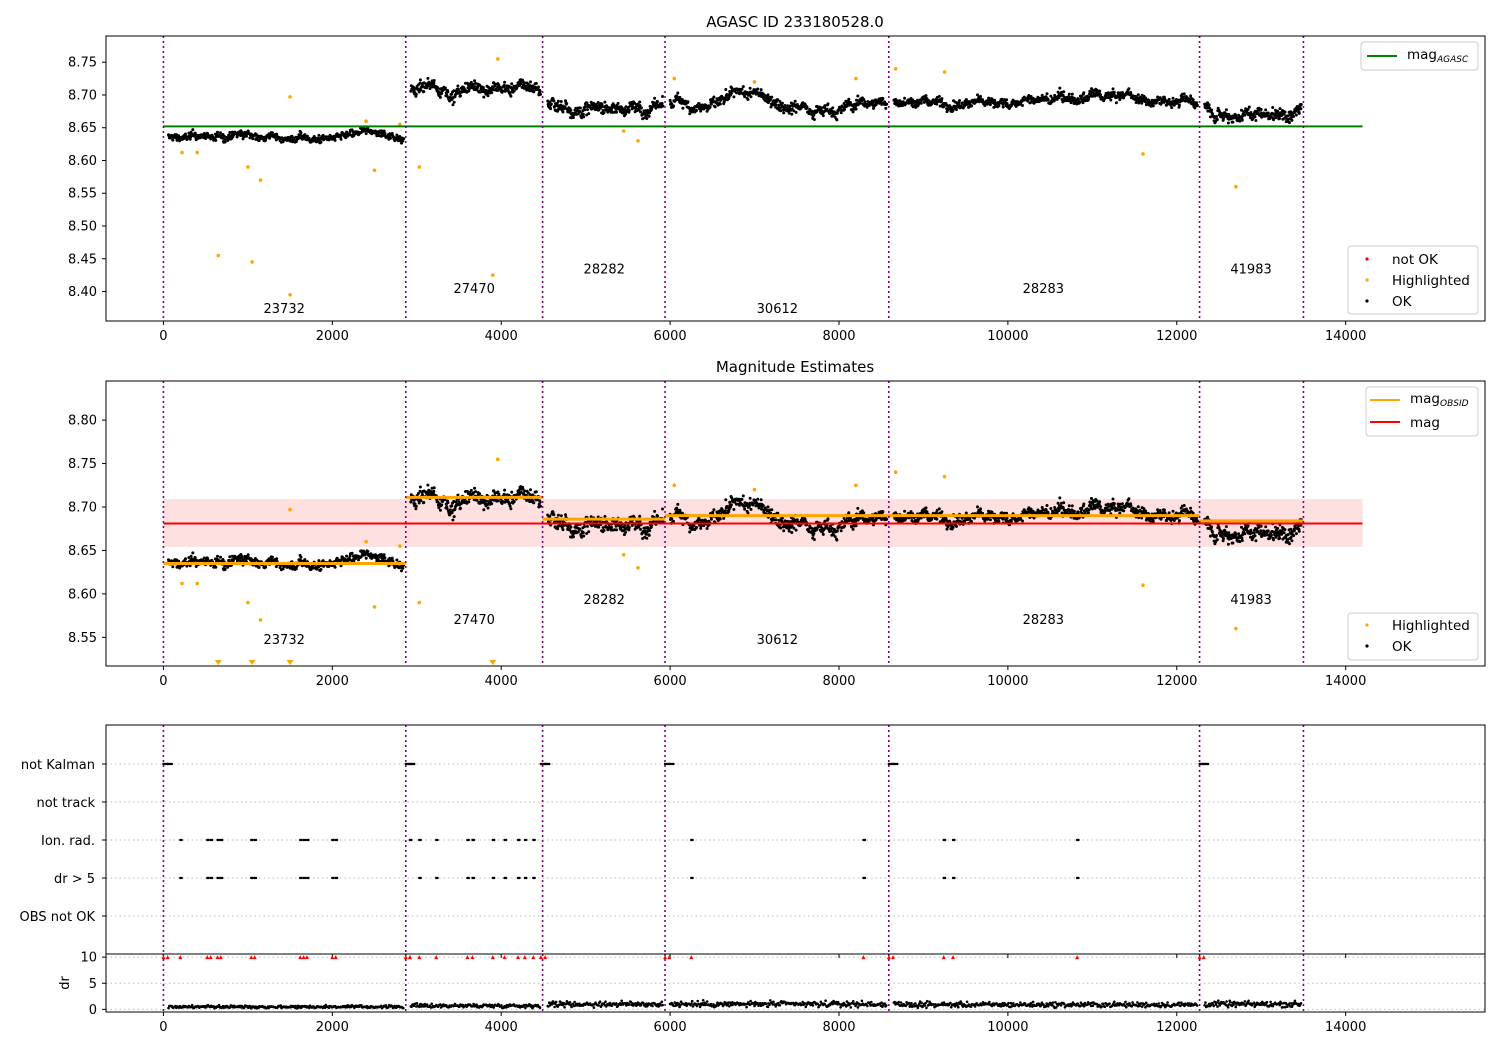  I want to click on y-tick-label: 8.70, so click(82, 95).